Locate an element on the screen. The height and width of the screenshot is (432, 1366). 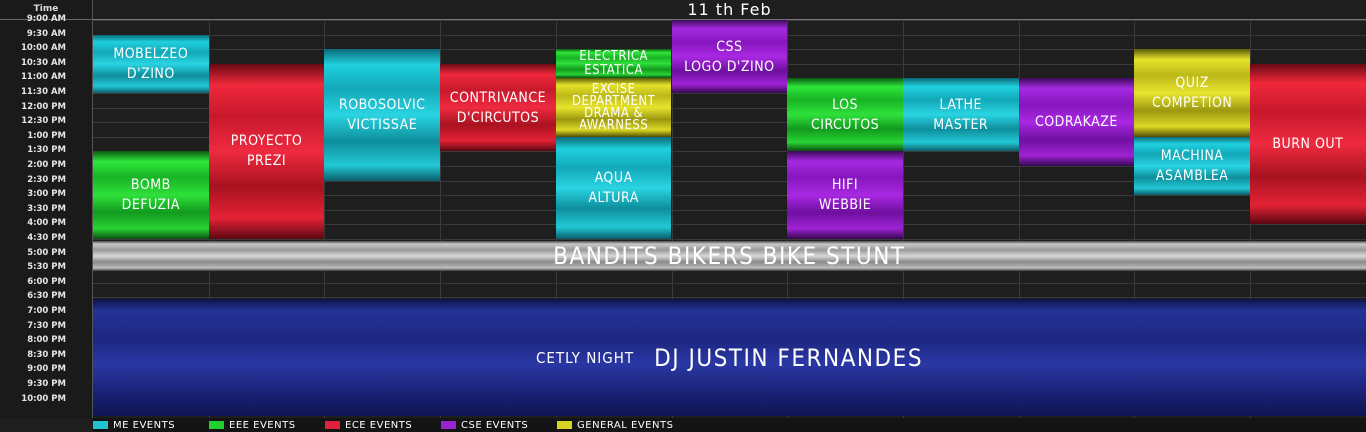
event-label: AQUA ALTURA is located at coordinates (613, 187).